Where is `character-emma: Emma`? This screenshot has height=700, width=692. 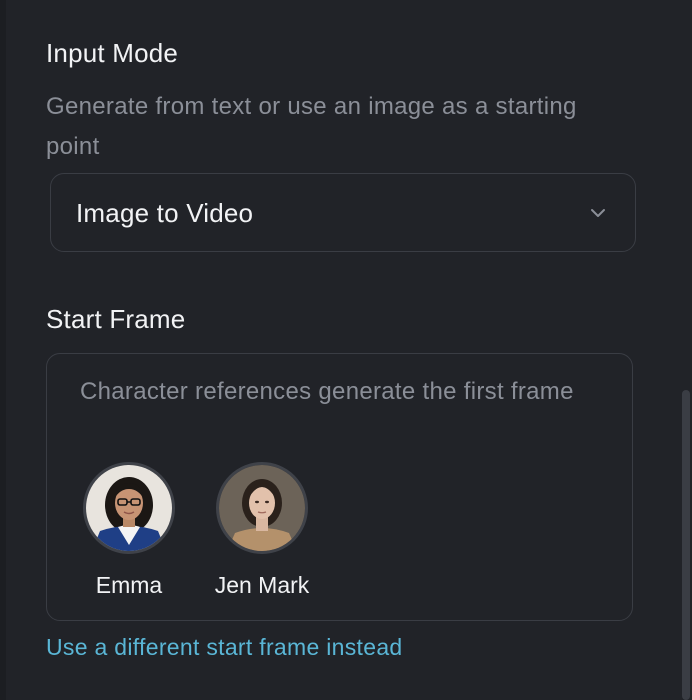
character-emma: Emma is located at coordinates (129, 530).